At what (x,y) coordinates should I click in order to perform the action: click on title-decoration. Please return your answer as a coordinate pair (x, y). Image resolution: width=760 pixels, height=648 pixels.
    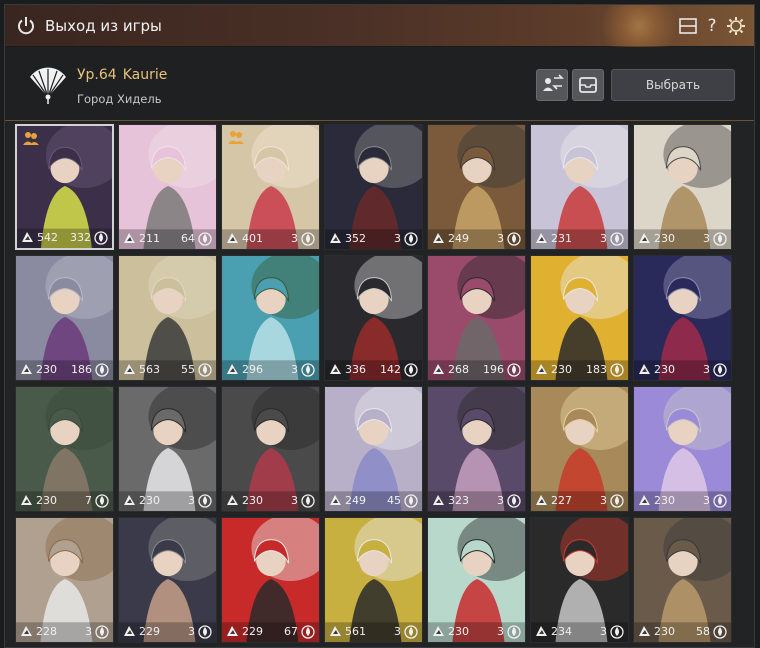
    Looking at the image, I should click on (609, 26).